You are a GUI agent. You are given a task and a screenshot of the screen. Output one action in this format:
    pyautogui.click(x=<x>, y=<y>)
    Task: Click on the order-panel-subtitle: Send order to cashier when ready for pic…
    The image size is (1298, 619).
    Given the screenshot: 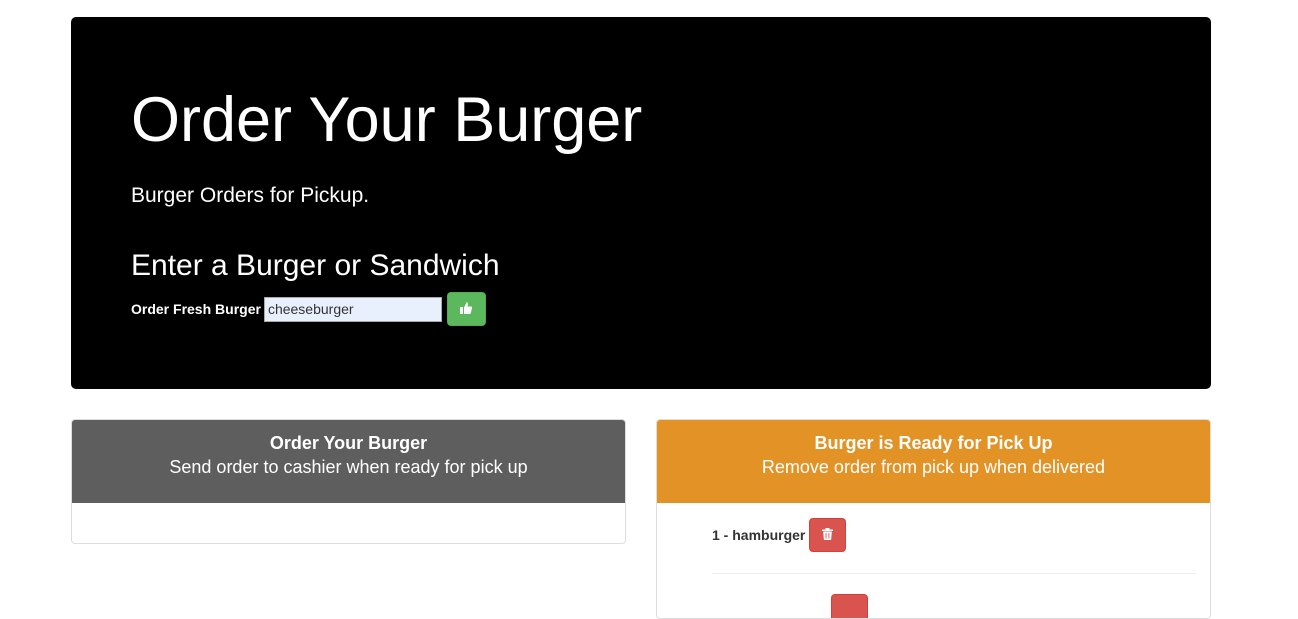 What is the action you would take?
    pyautogui.click(x=348, y=467)
    